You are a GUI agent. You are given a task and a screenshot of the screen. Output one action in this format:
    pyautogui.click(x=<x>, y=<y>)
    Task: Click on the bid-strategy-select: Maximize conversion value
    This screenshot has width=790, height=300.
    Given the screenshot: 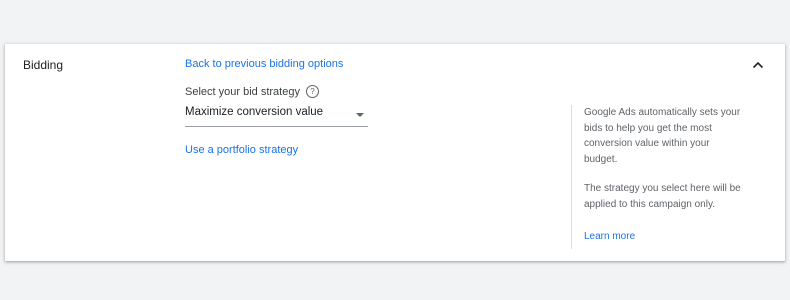 What is the action you would take?
    pyautogui.click(x=276, y=114)
    